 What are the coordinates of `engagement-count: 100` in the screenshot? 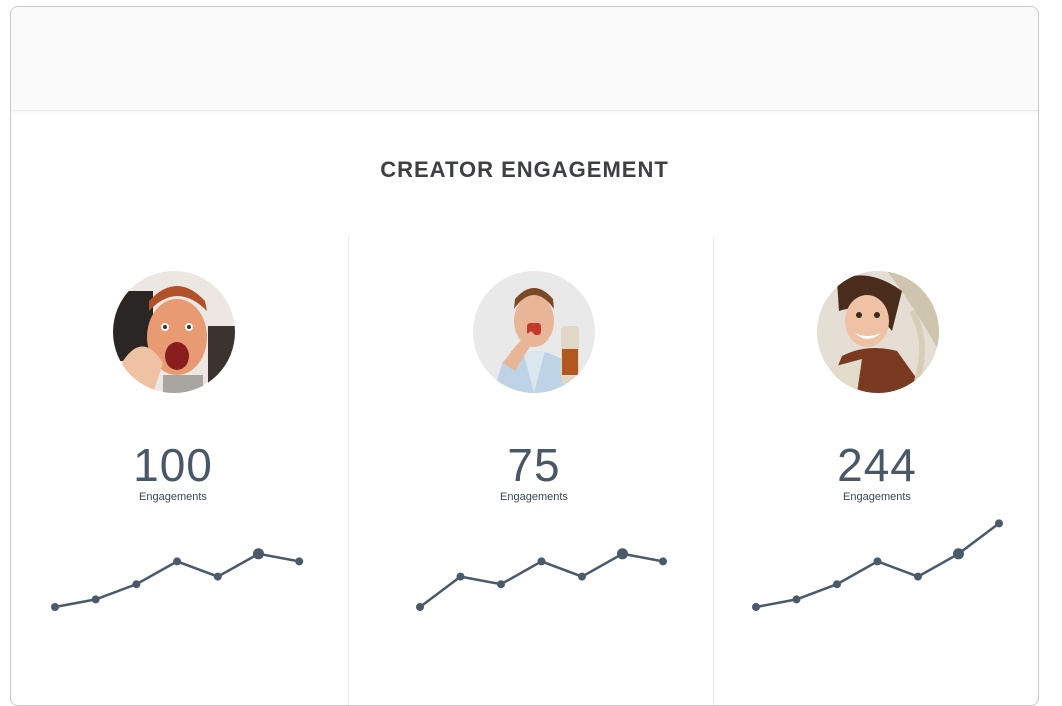 It's located at (173, 465).